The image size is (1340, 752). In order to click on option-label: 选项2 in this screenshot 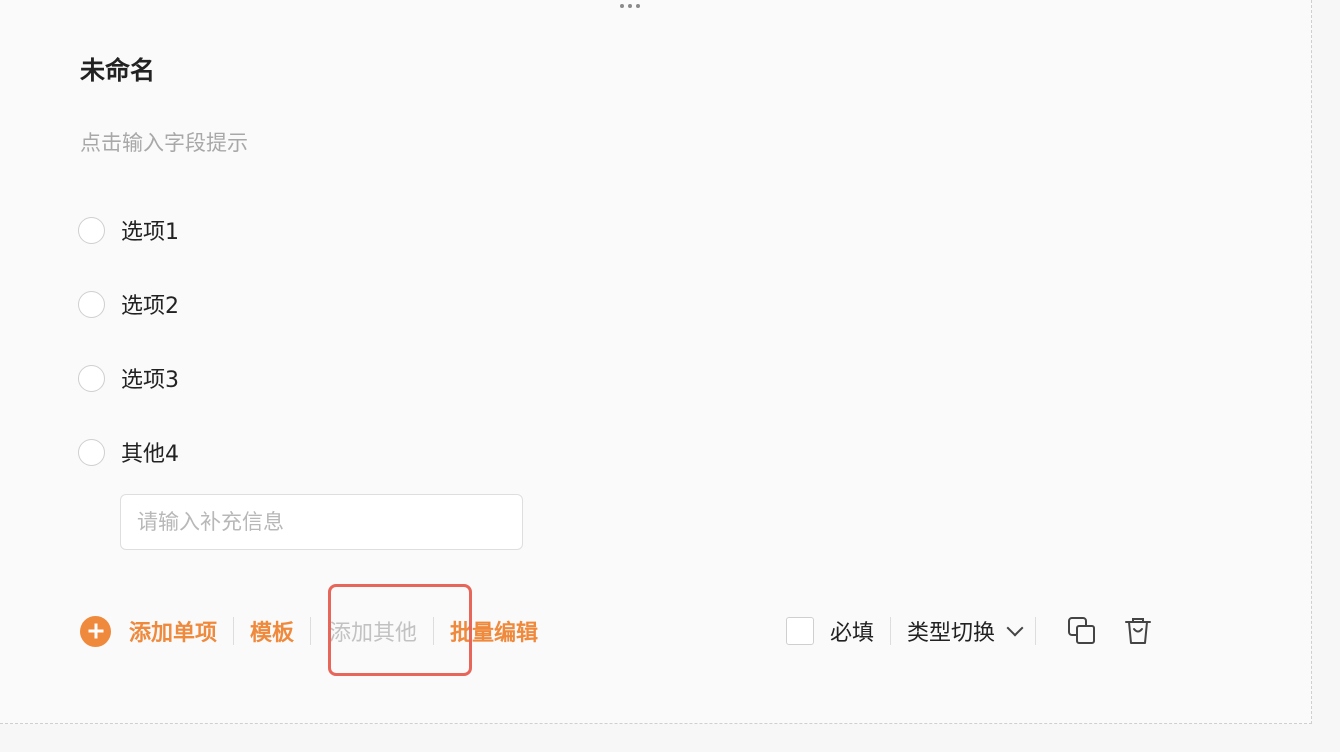, I will do `click(150, 304)`.